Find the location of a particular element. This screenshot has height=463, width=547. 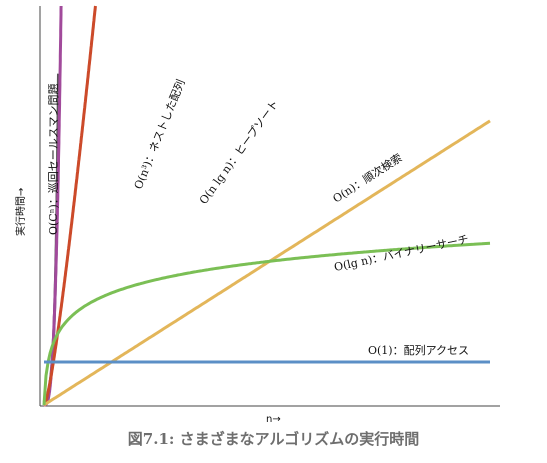

series-label-1: O(Cⁿ)：巡回セールスマン問題 is located at coordinates (53, 159).